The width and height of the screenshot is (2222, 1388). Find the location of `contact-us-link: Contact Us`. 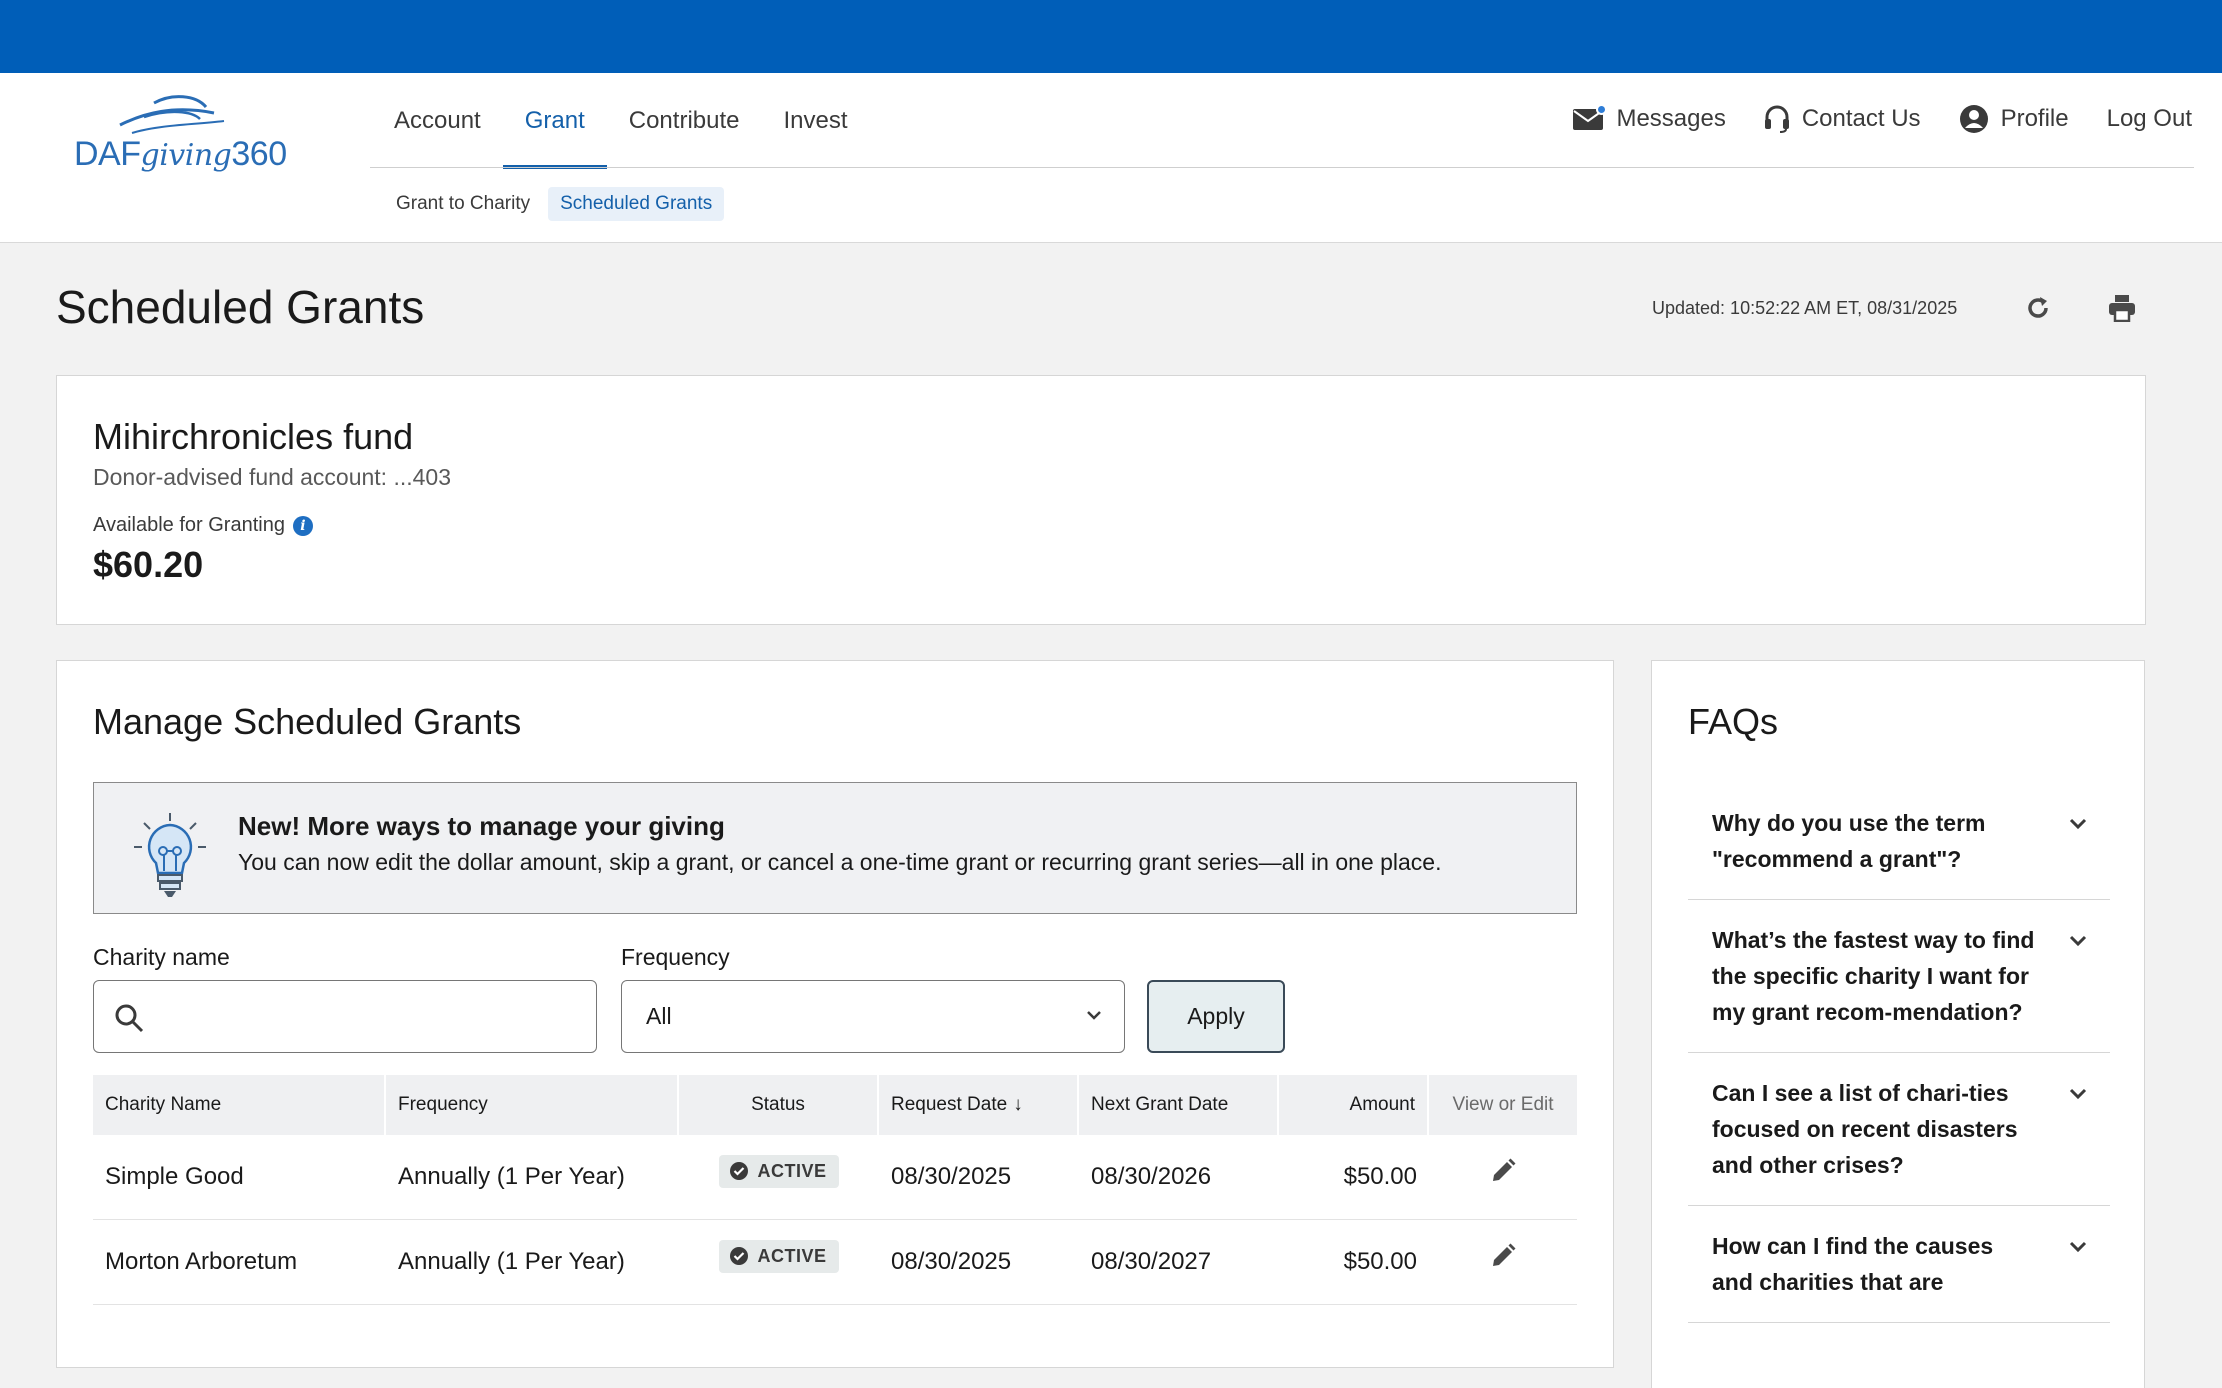

contact-us-link: Contact Us is located at coordinates (1842, 119).